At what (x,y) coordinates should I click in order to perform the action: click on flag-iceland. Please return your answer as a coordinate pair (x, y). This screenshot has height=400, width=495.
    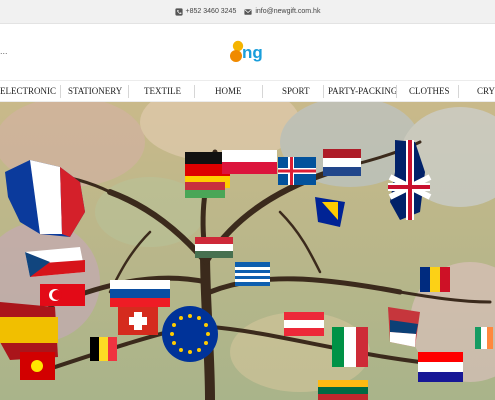
    Looking at the image, I should click on (297, 171).